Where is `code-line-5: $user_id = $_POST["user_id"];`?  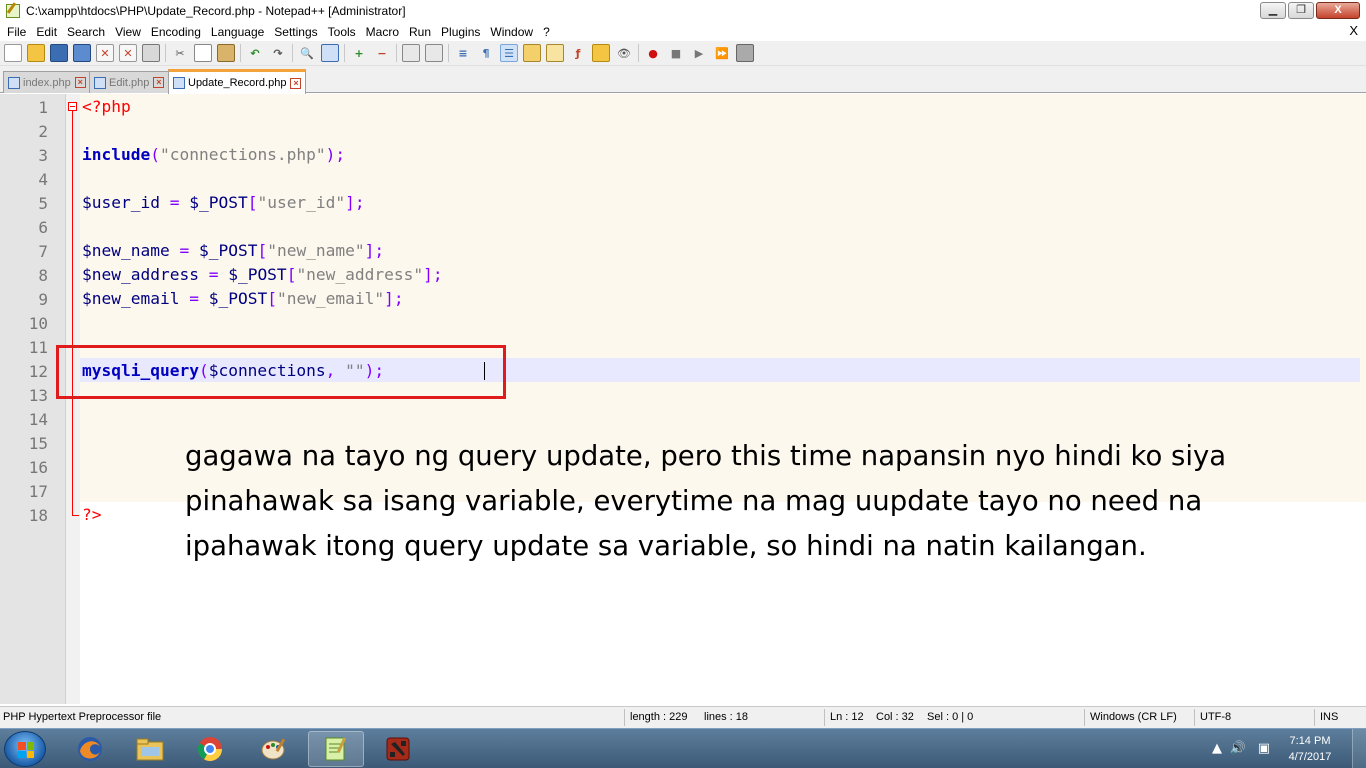 code-line-5: $user_id = $_POST["user_id"]; is located at coordinates (223, 202).